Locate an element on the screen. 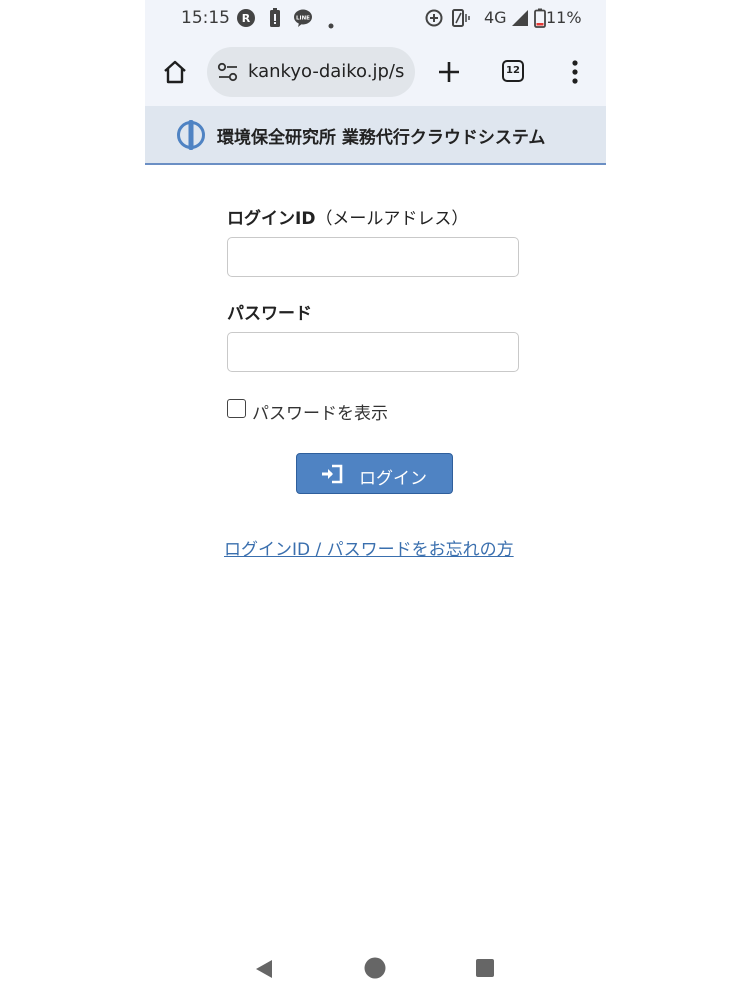  browser-toolbar: kankyo-daiko.jp/s 12 is located at coordinates (375, 71).